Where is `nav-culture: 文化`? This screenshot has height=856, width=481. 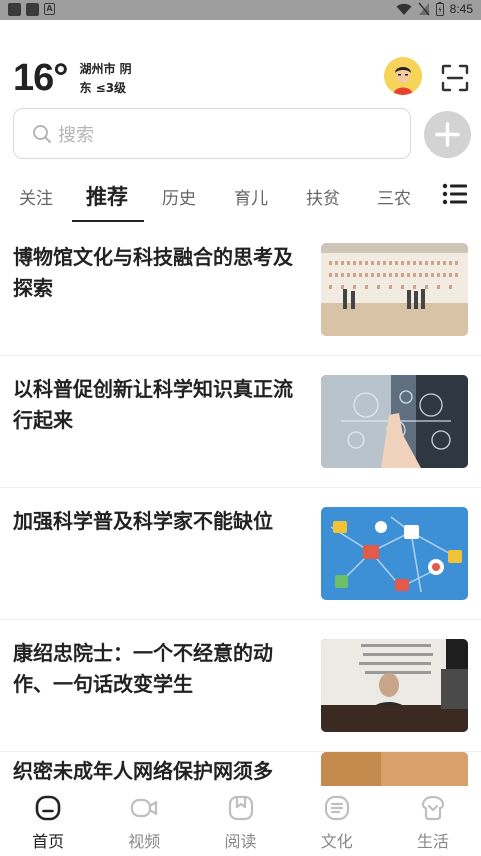
nav-culture: 文化 is located at coordinates (337, 821).